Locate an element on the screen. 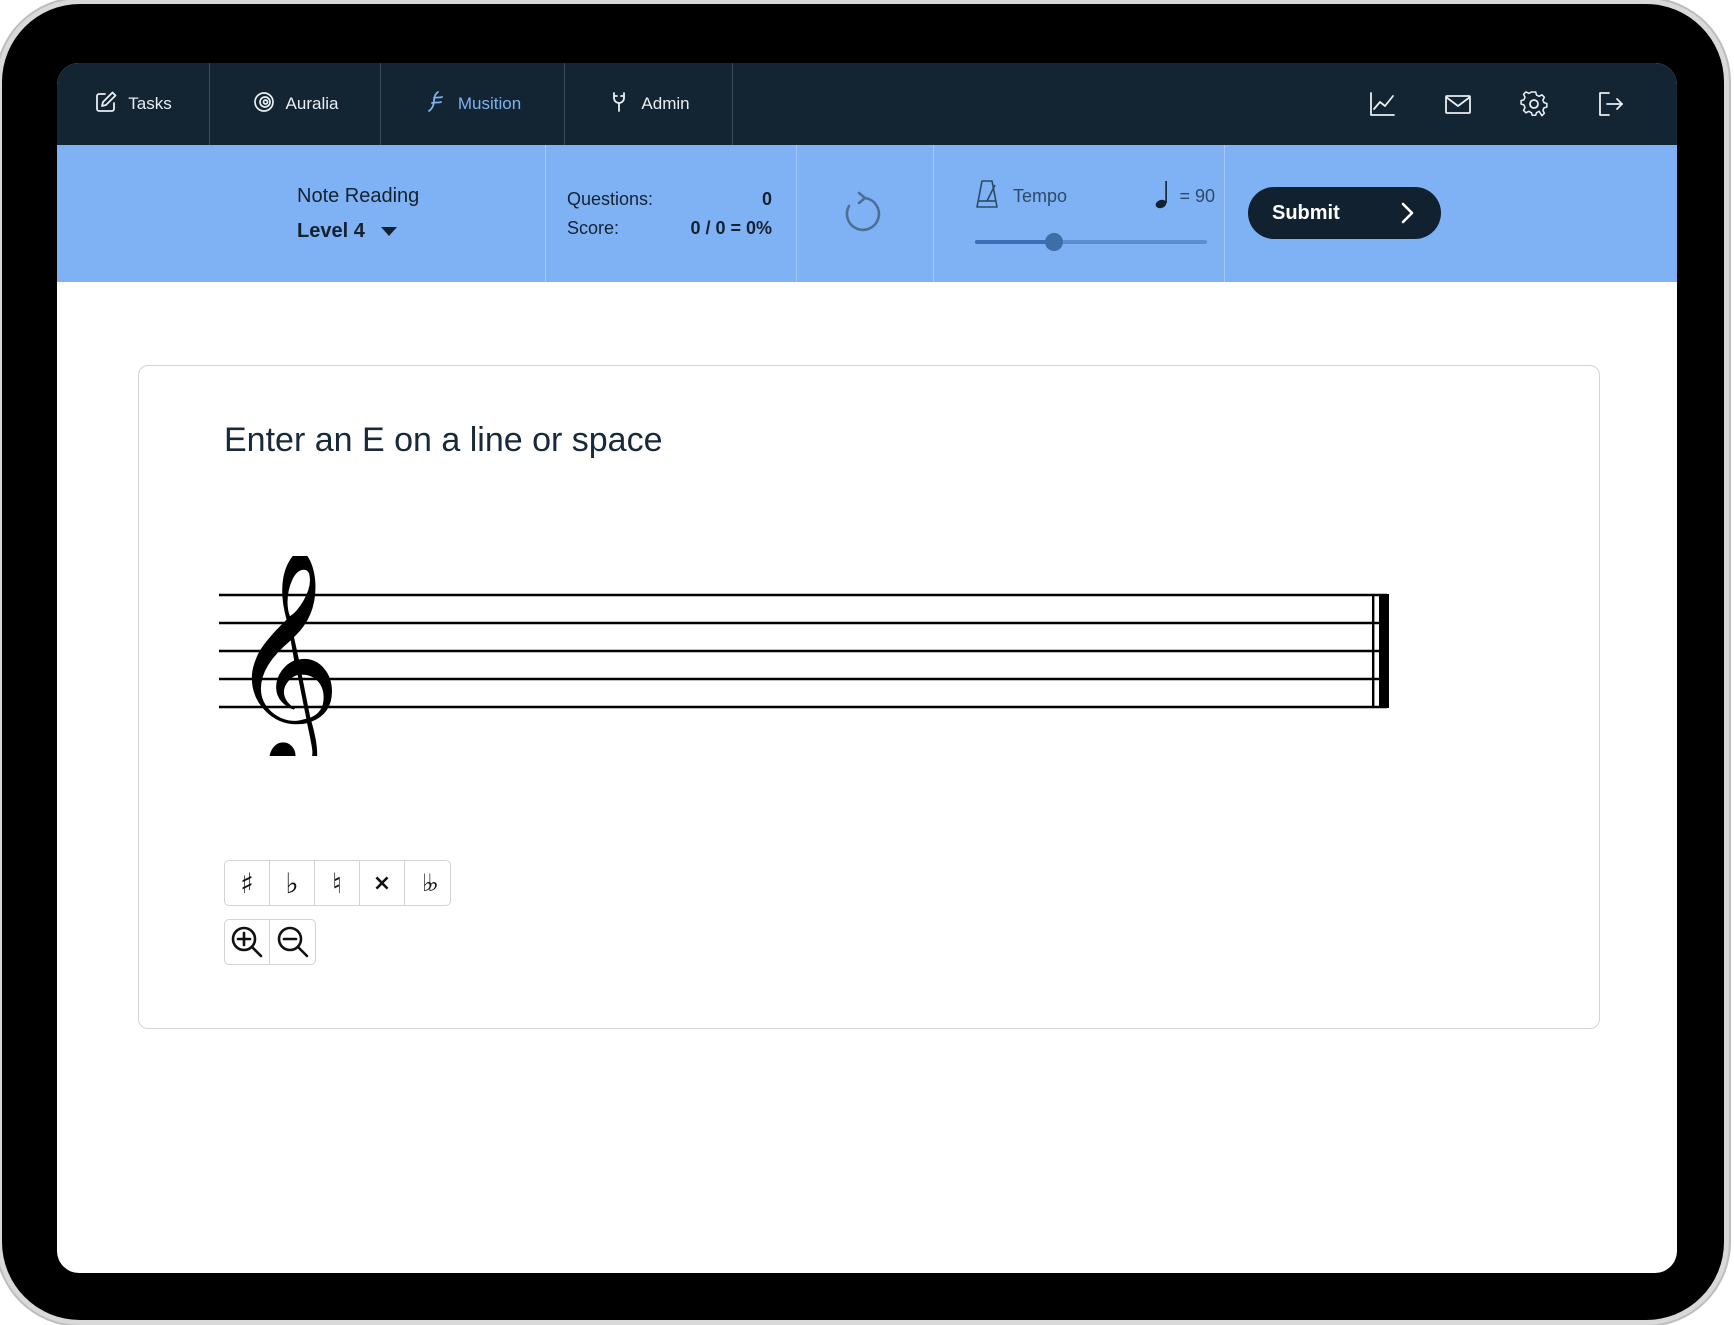 The image size is (1734, 1325). musition-logo-icon is located at coordinates (436, 104).